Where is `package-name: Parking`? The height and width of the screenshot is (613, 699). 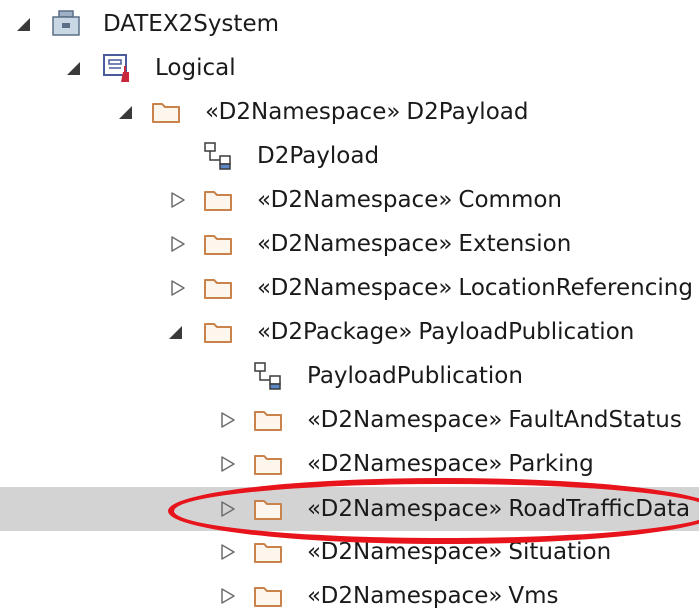
package-name: Parking is located at coordinates (551, 464).